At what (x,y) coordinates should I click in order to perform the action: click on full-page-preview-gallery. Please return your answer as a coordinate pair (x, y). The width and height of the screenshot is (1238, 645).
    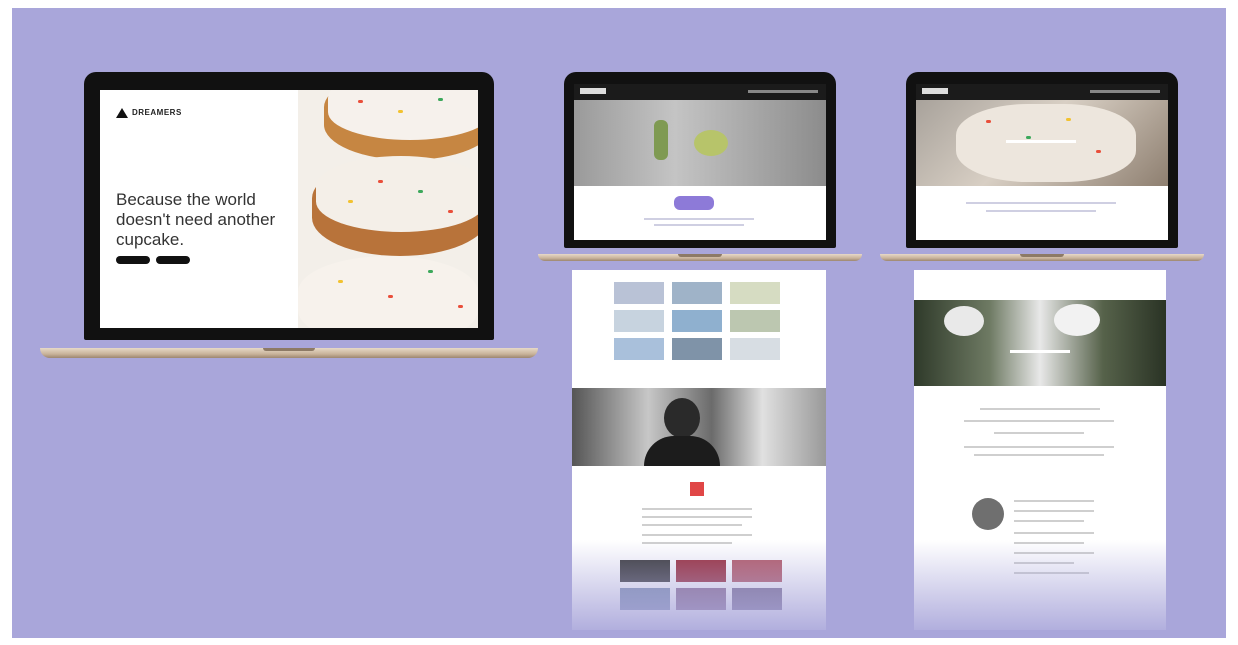
    Looking at the image, I should click on (699, 450).